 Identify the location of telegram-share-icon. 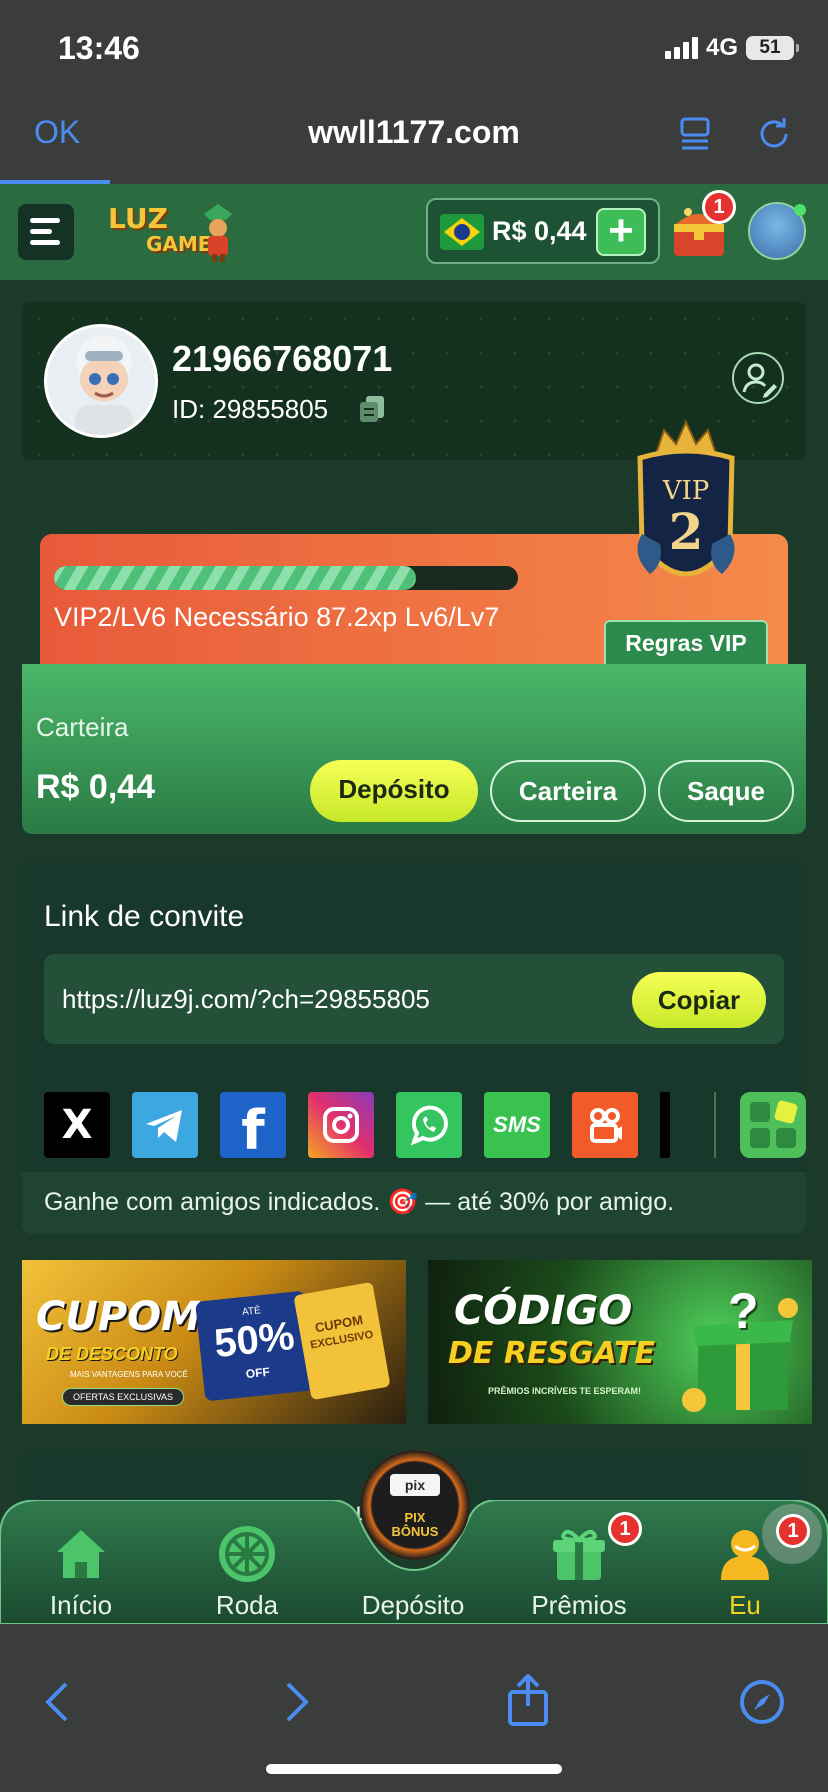
(165, 1125).